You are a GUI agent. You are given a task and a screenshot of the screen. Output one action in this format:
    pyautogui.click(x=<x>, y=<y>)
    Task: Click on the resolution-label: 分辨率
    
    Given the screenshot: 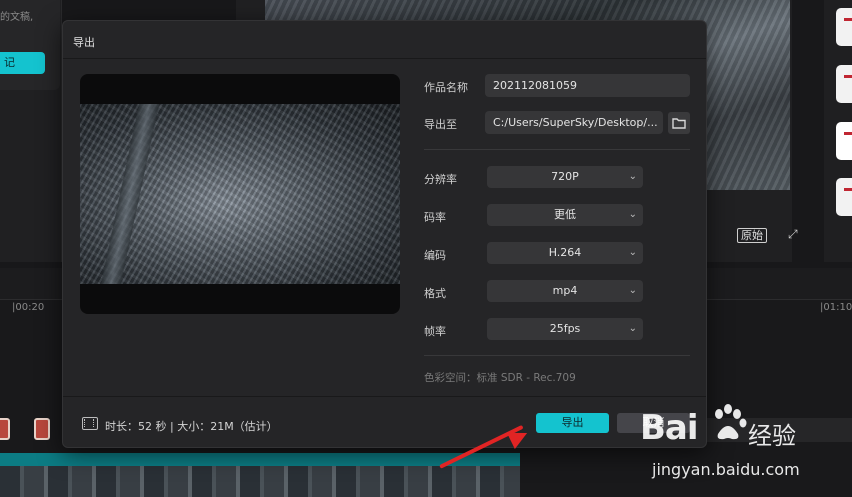 What is the action you would take?
    pyautogui.click(x=440, y=179)
    